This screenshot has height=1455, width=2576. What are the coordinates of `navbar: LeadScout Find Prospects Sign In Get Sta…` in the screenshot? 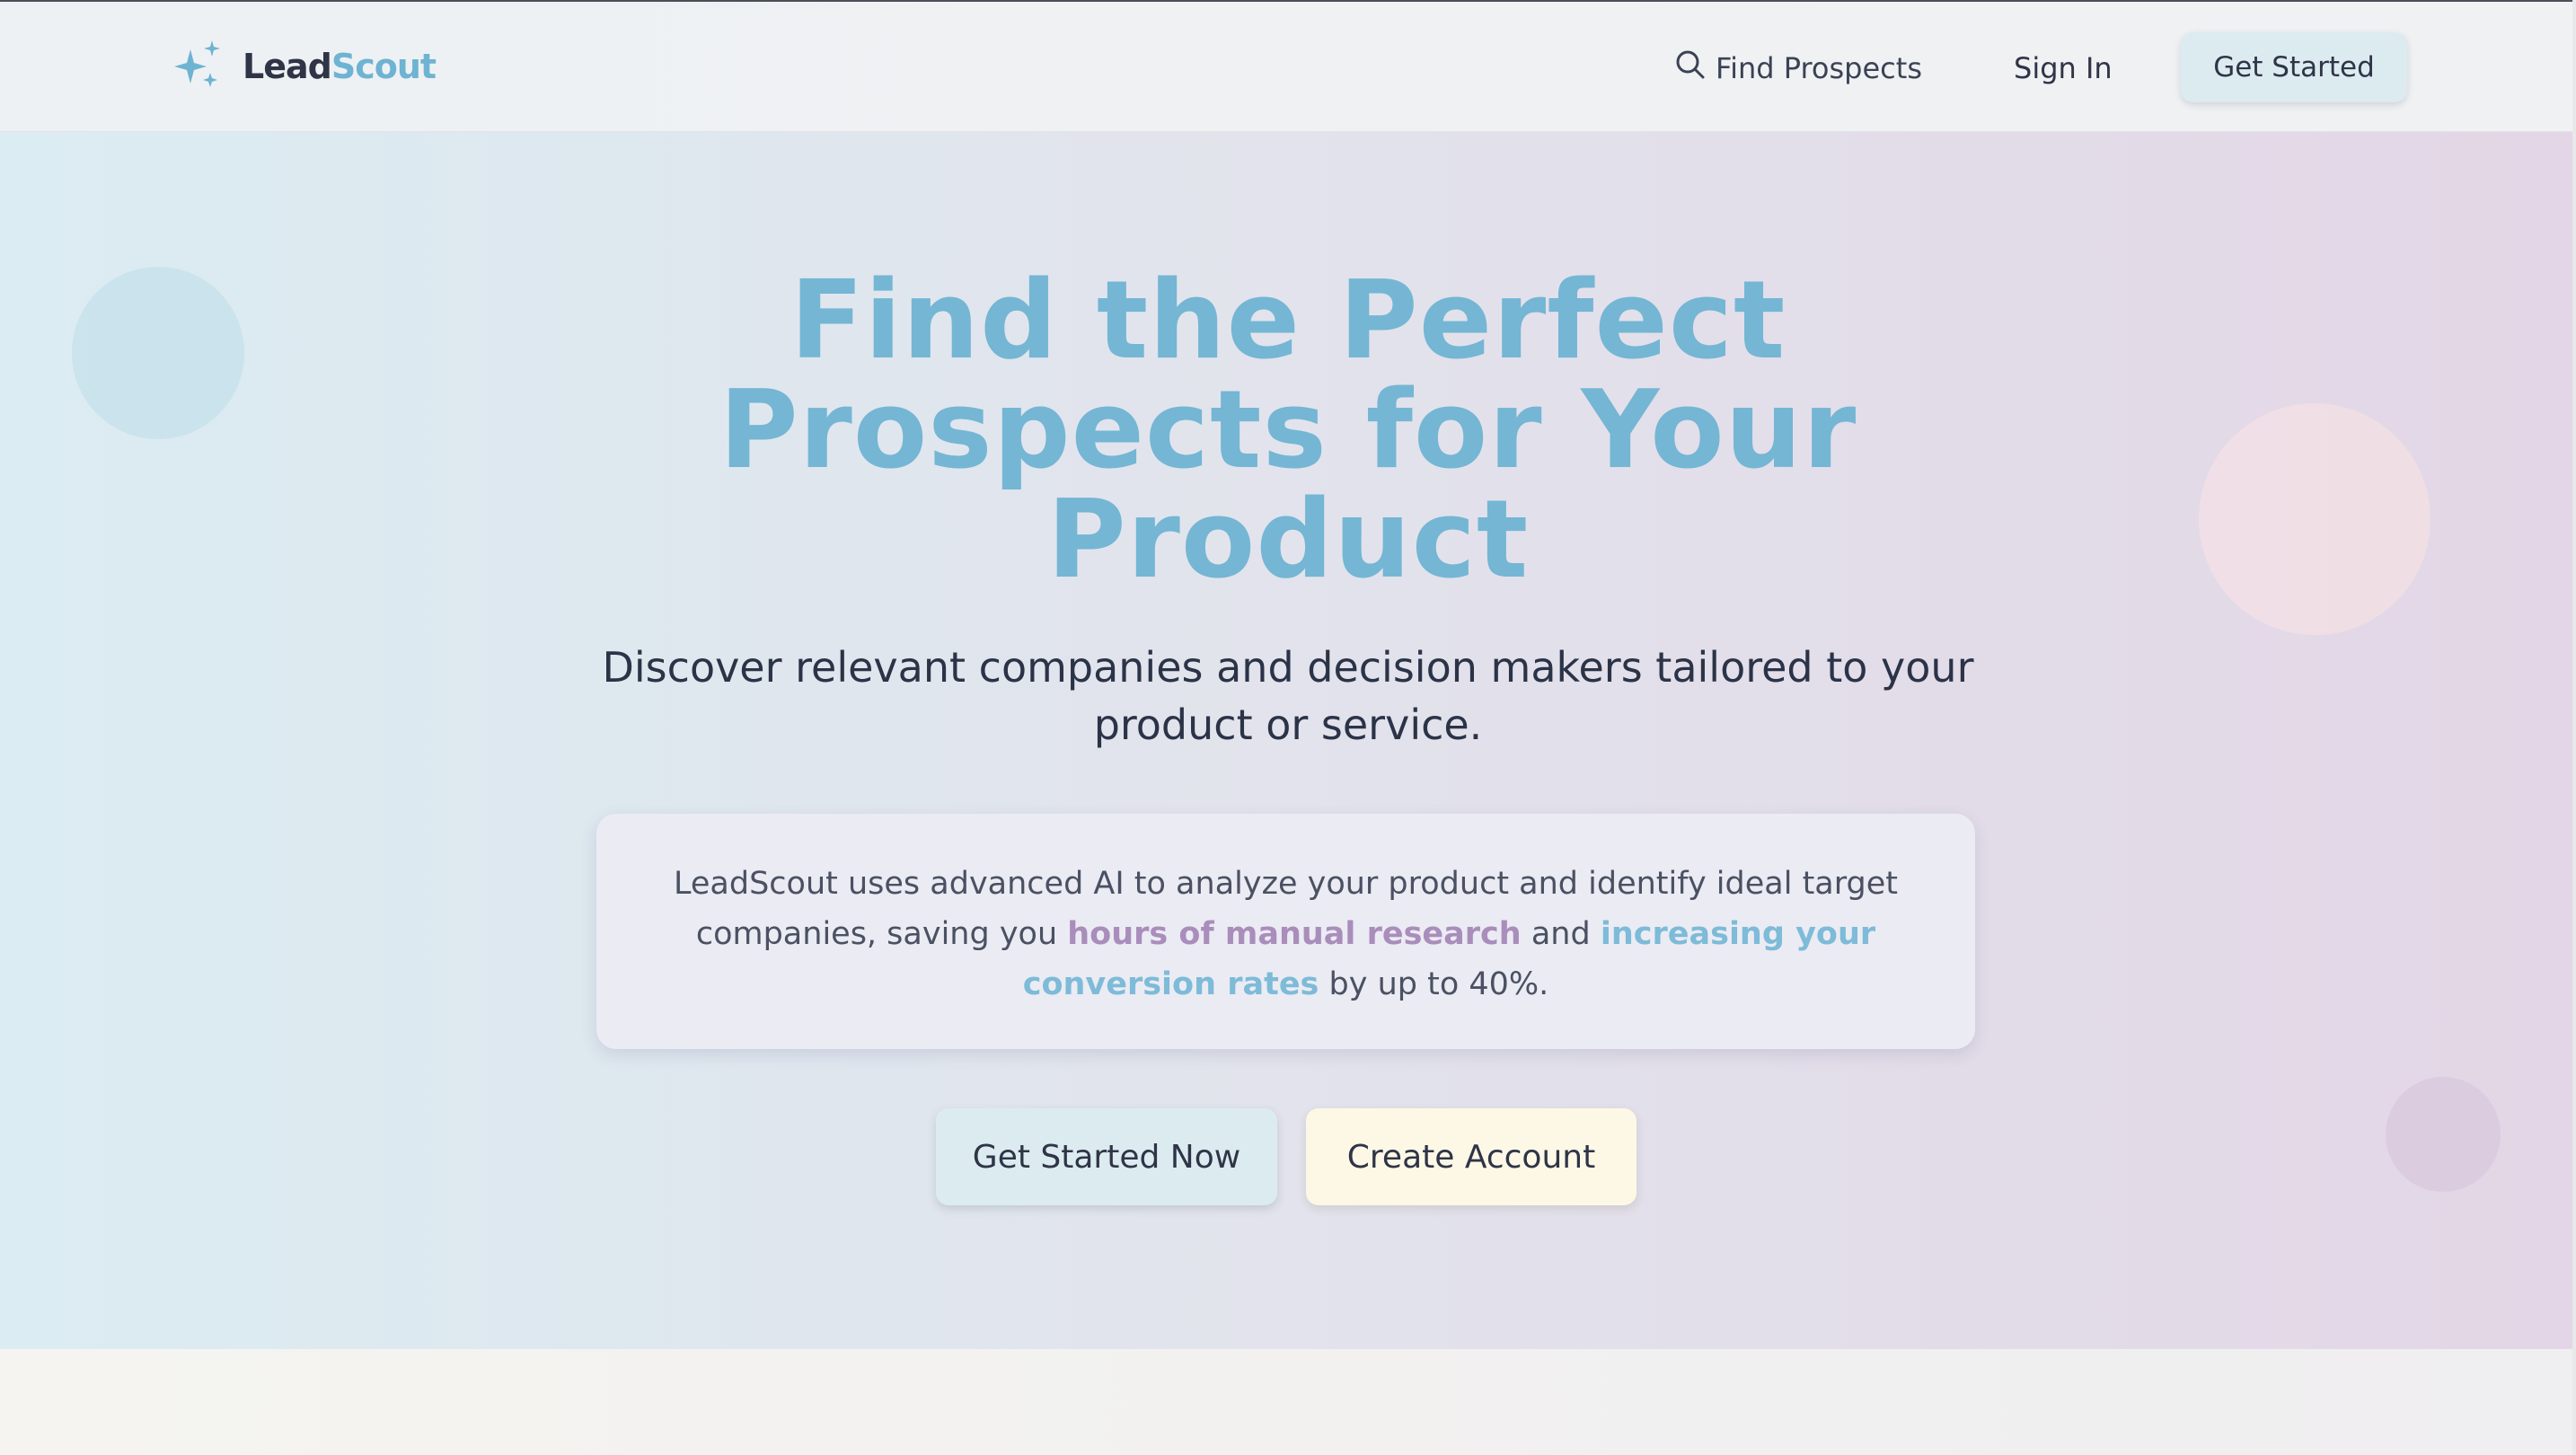 It's located at (1288, 67).